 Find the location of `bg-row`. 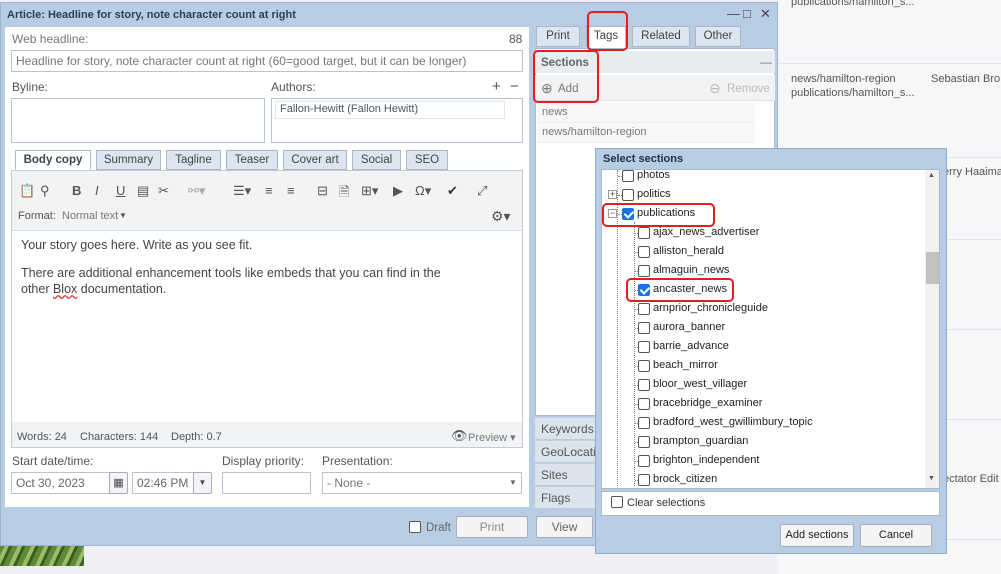

bg-row is located at coordinates (889, 39).